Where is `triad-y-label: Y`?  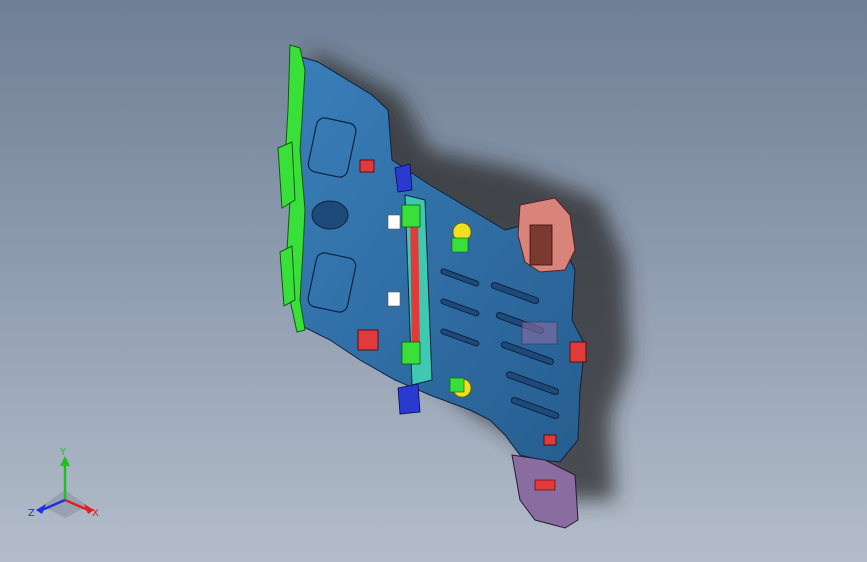
triad-y-label: Y is located at coordinates (63, 452).